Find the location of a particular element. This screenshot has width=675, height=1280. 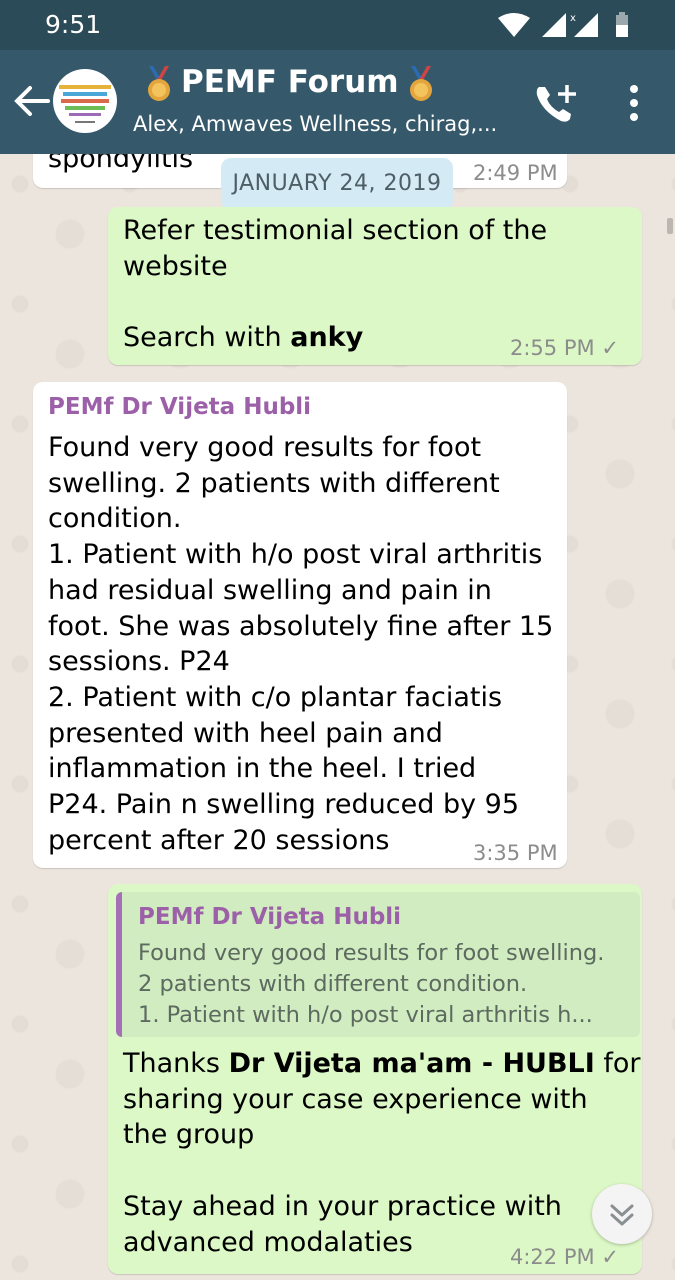

message-line: Thanks Dr Vijeta ma'am - HUBLI for is located at coordinates (382, 1064).